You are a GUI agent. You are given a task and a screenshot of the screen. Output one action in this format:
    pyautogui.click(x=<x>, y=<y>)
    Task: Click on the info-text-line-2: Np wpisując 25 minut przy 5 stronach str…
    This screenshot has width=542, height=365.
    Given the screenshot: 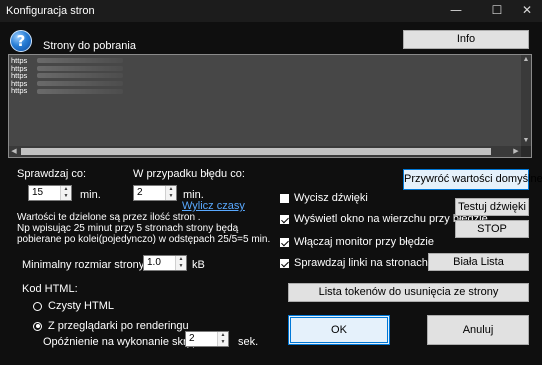 What is the action you would take?
    pyautogui.click(x=128, y=228)
    